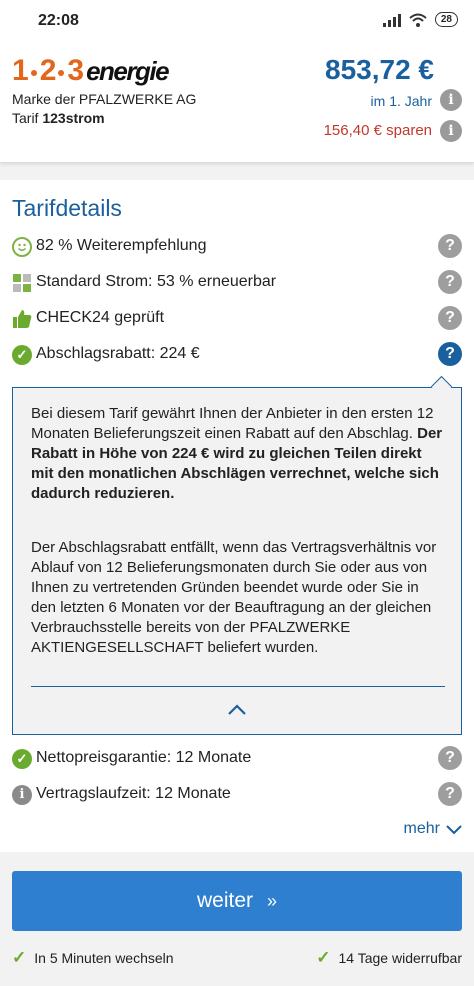 Image resolution: width=474 pixels, height=986 pixels. I want to click on savings-text: 156,40 € sparen, so click(377, 130).